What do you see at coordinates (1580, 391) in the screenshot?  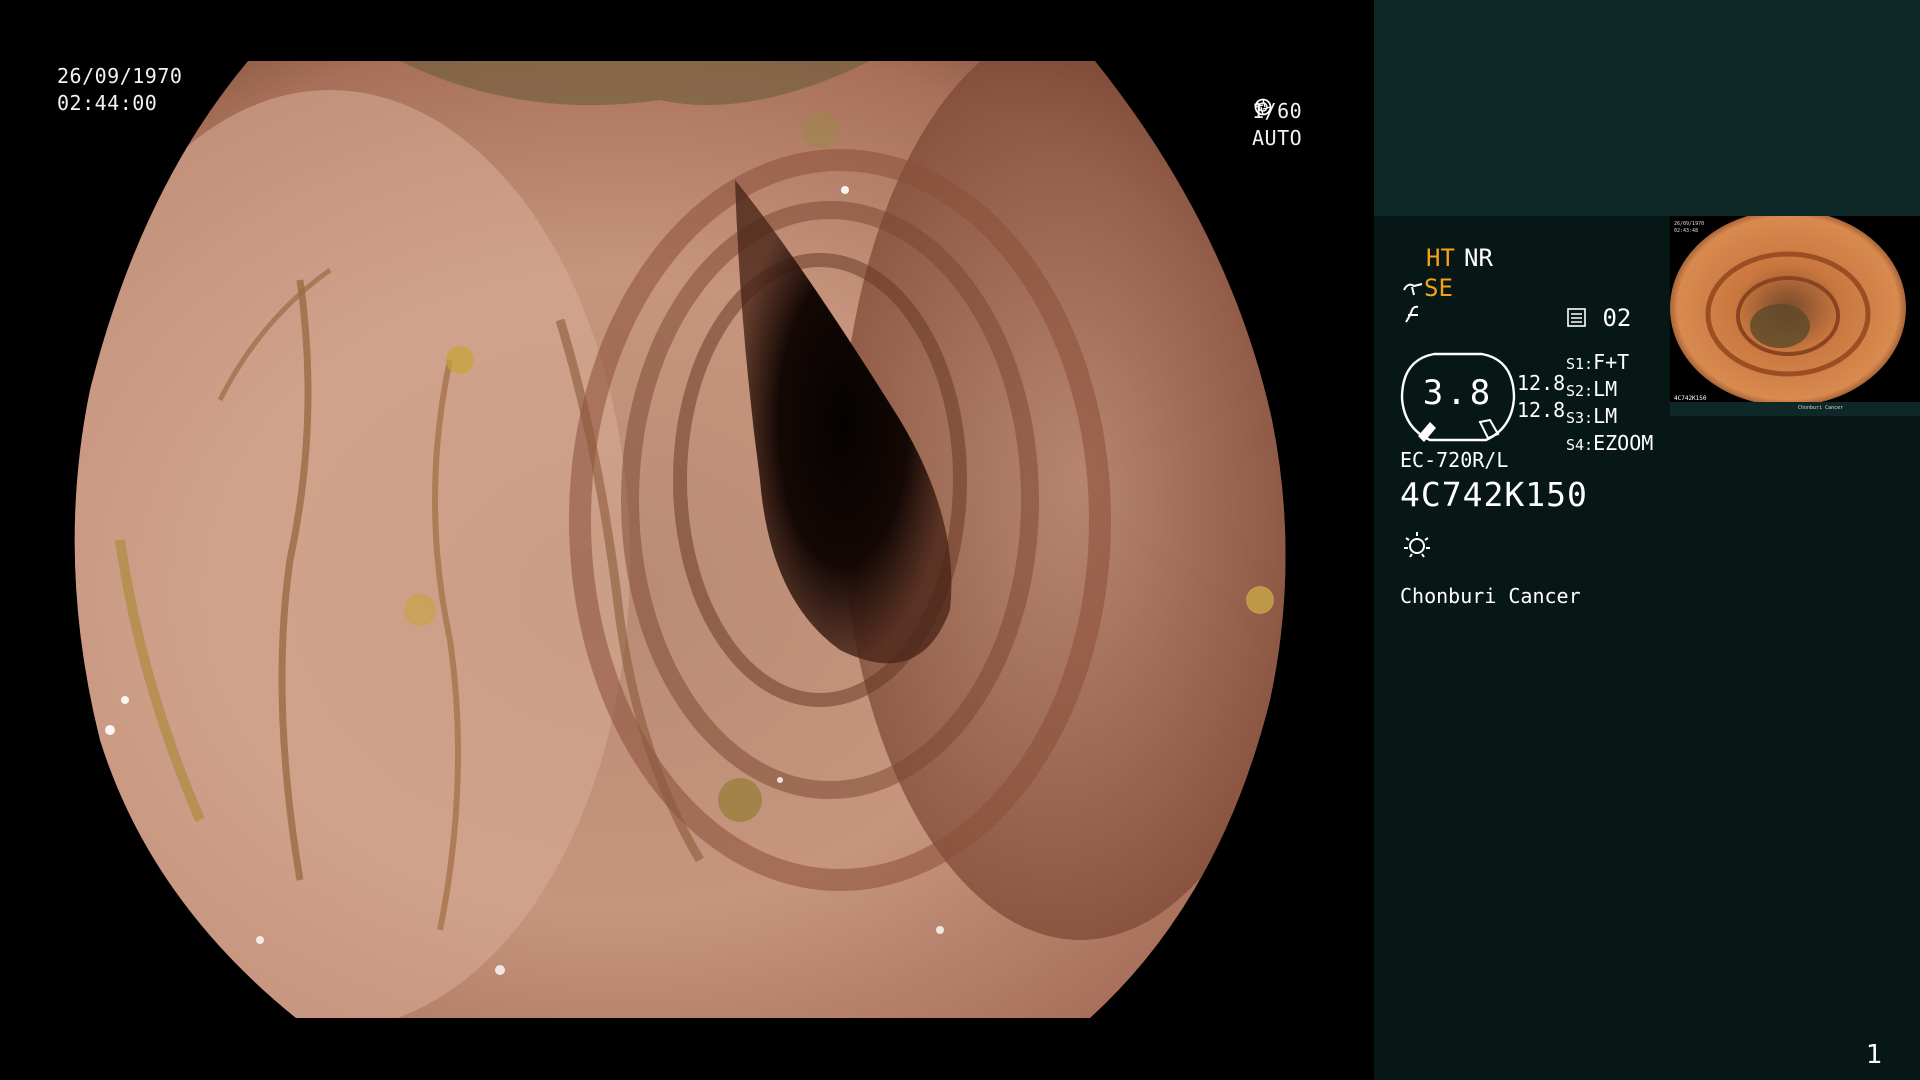 I see `switch-key: S2:` at bounding box center [1580, 391].